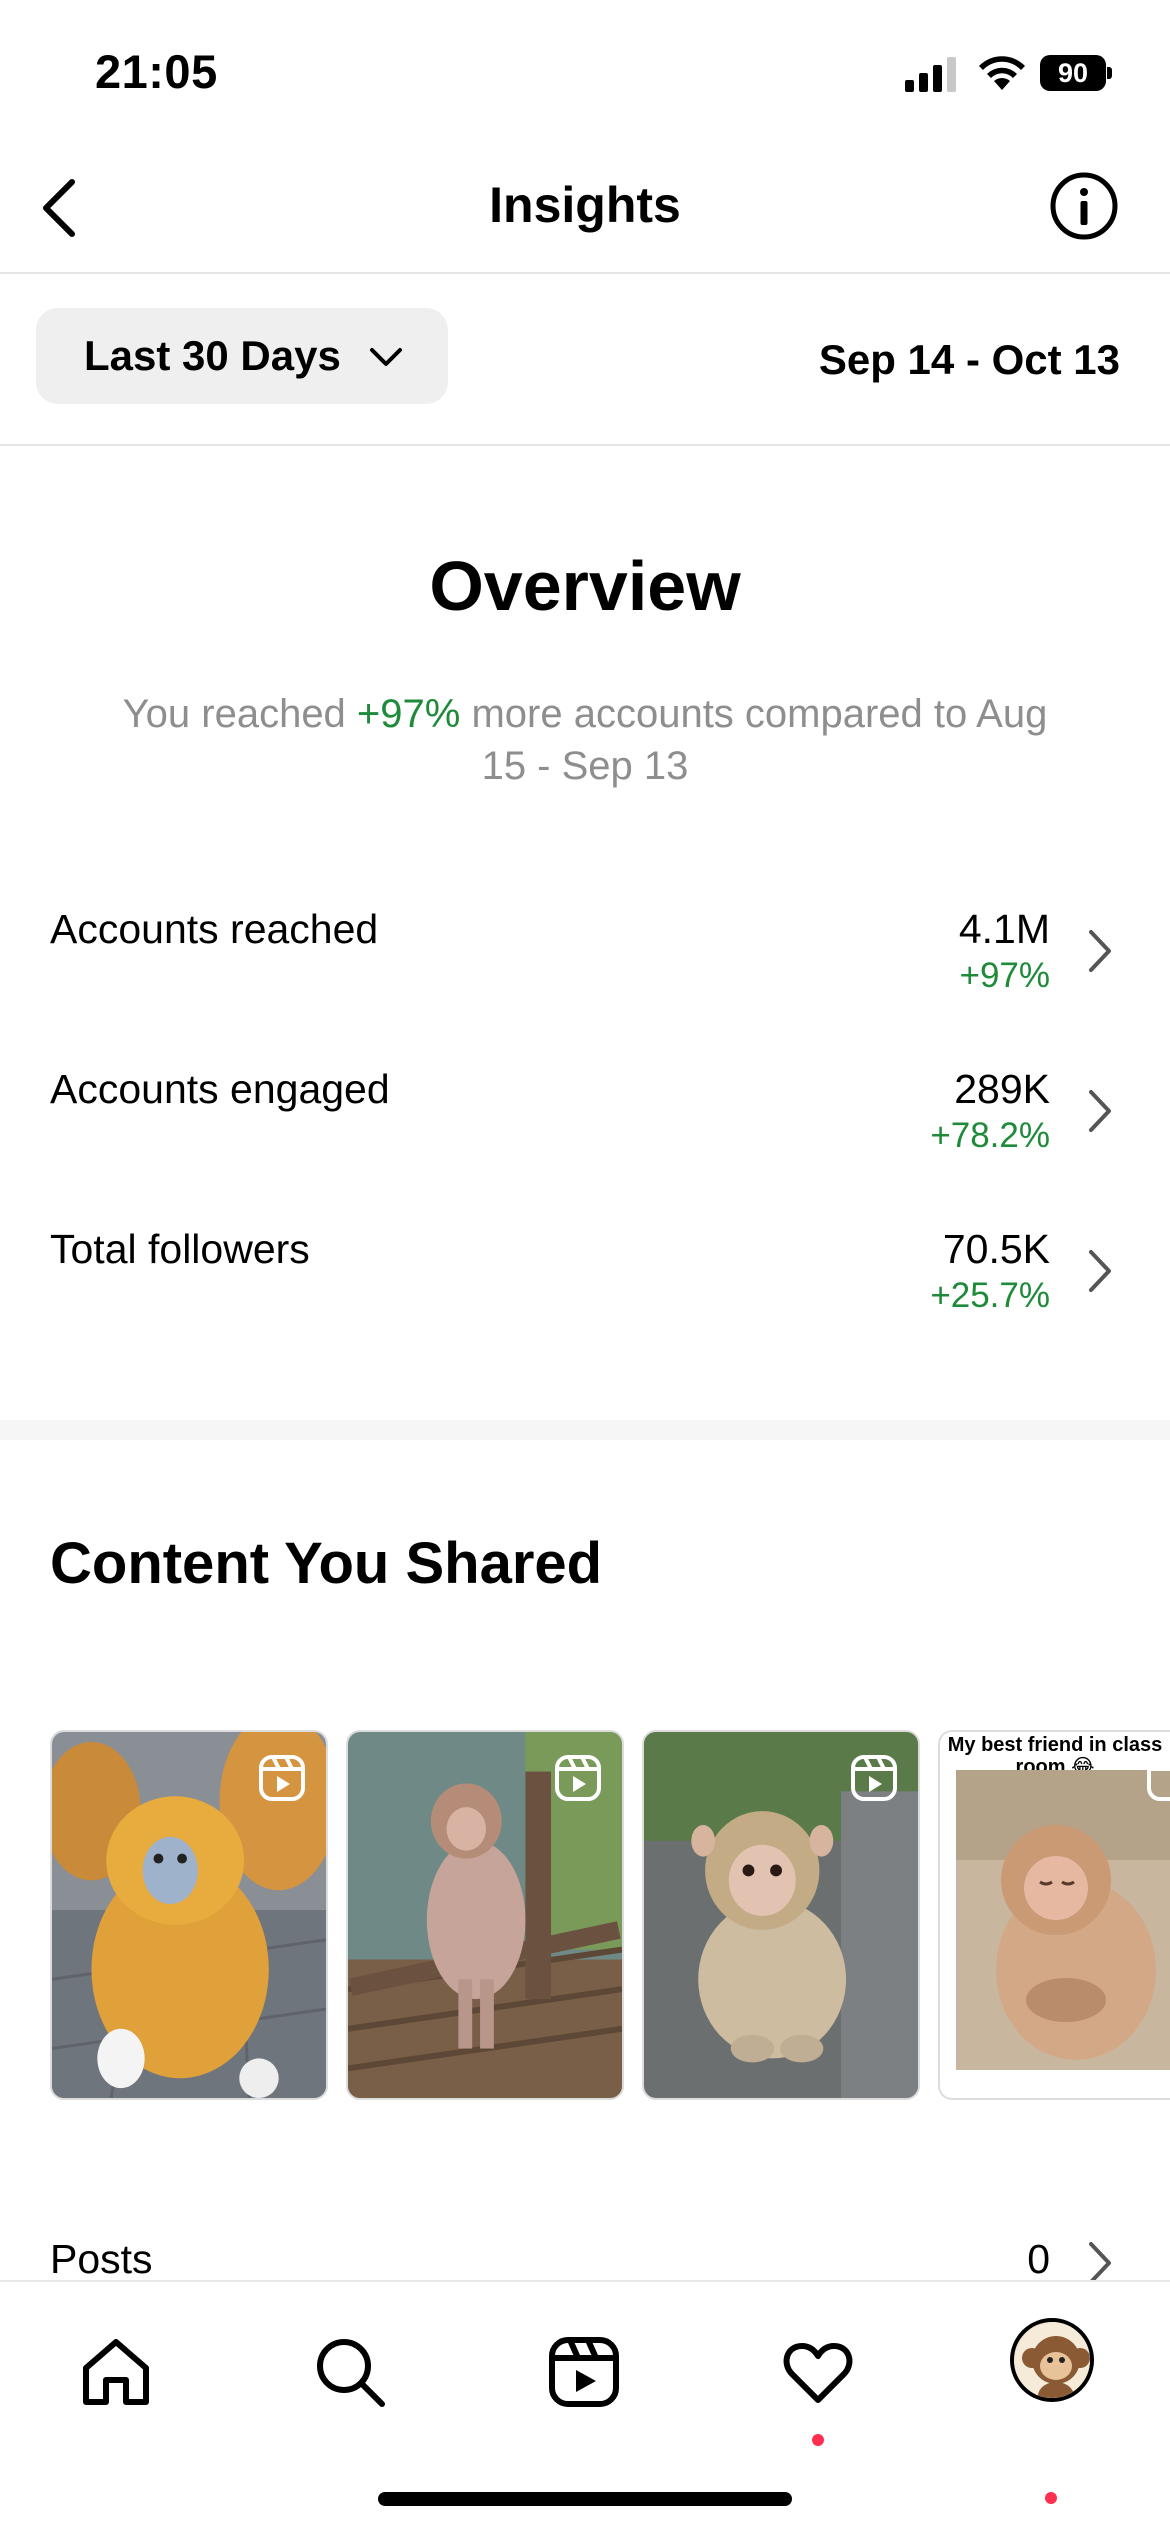  Describe the element at coordinates (1063, 1920) in the screenshot. I see `sleepy-monkey-image` at that location.